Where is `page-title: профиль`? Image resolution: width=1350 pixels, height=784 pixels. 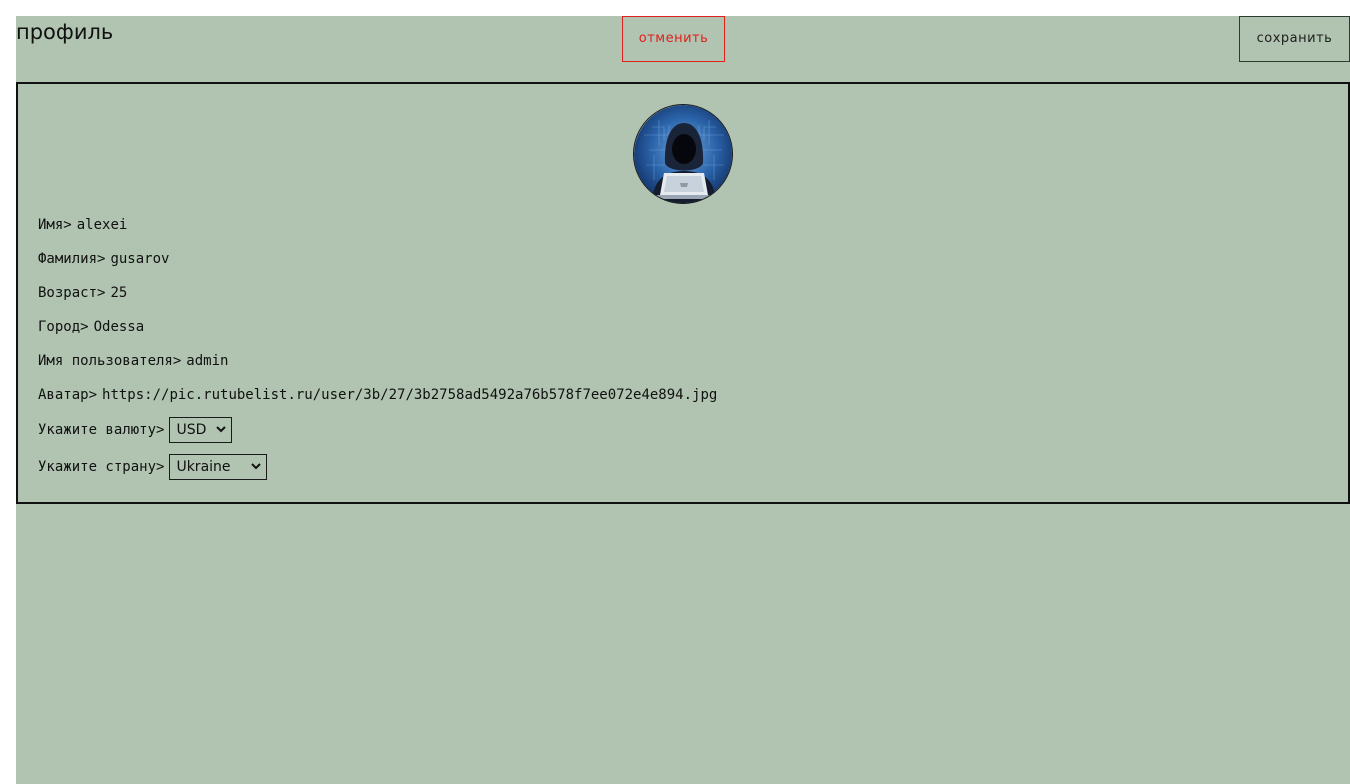
page-title: профиль is located at coordinates (65, 32).